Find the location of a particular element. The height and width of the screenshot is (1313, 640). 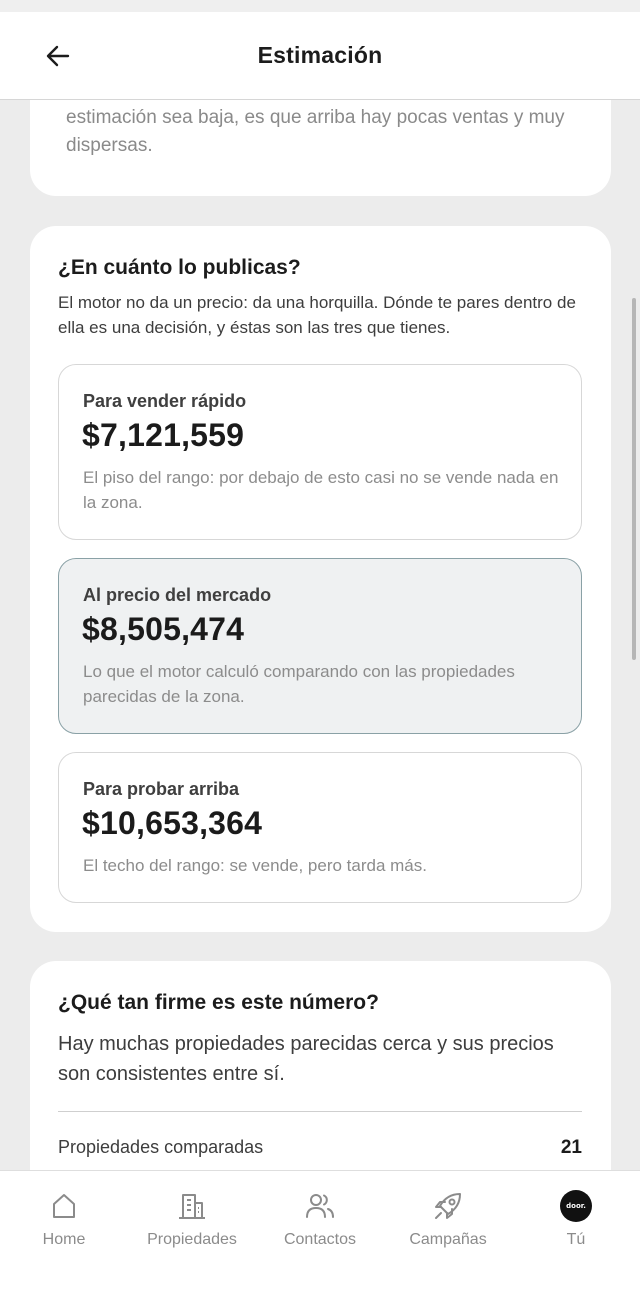

page-title: Estimación is located at coordinates (320, 55).